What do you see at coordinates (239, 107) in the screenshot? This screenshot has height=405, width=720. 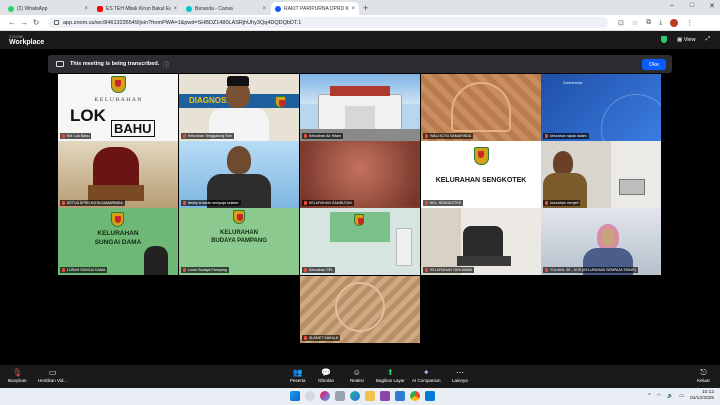 I see `participant-tile: DIAGNOSA Kelurahan Tenggarong Seb` at bounding box center [239, 107].